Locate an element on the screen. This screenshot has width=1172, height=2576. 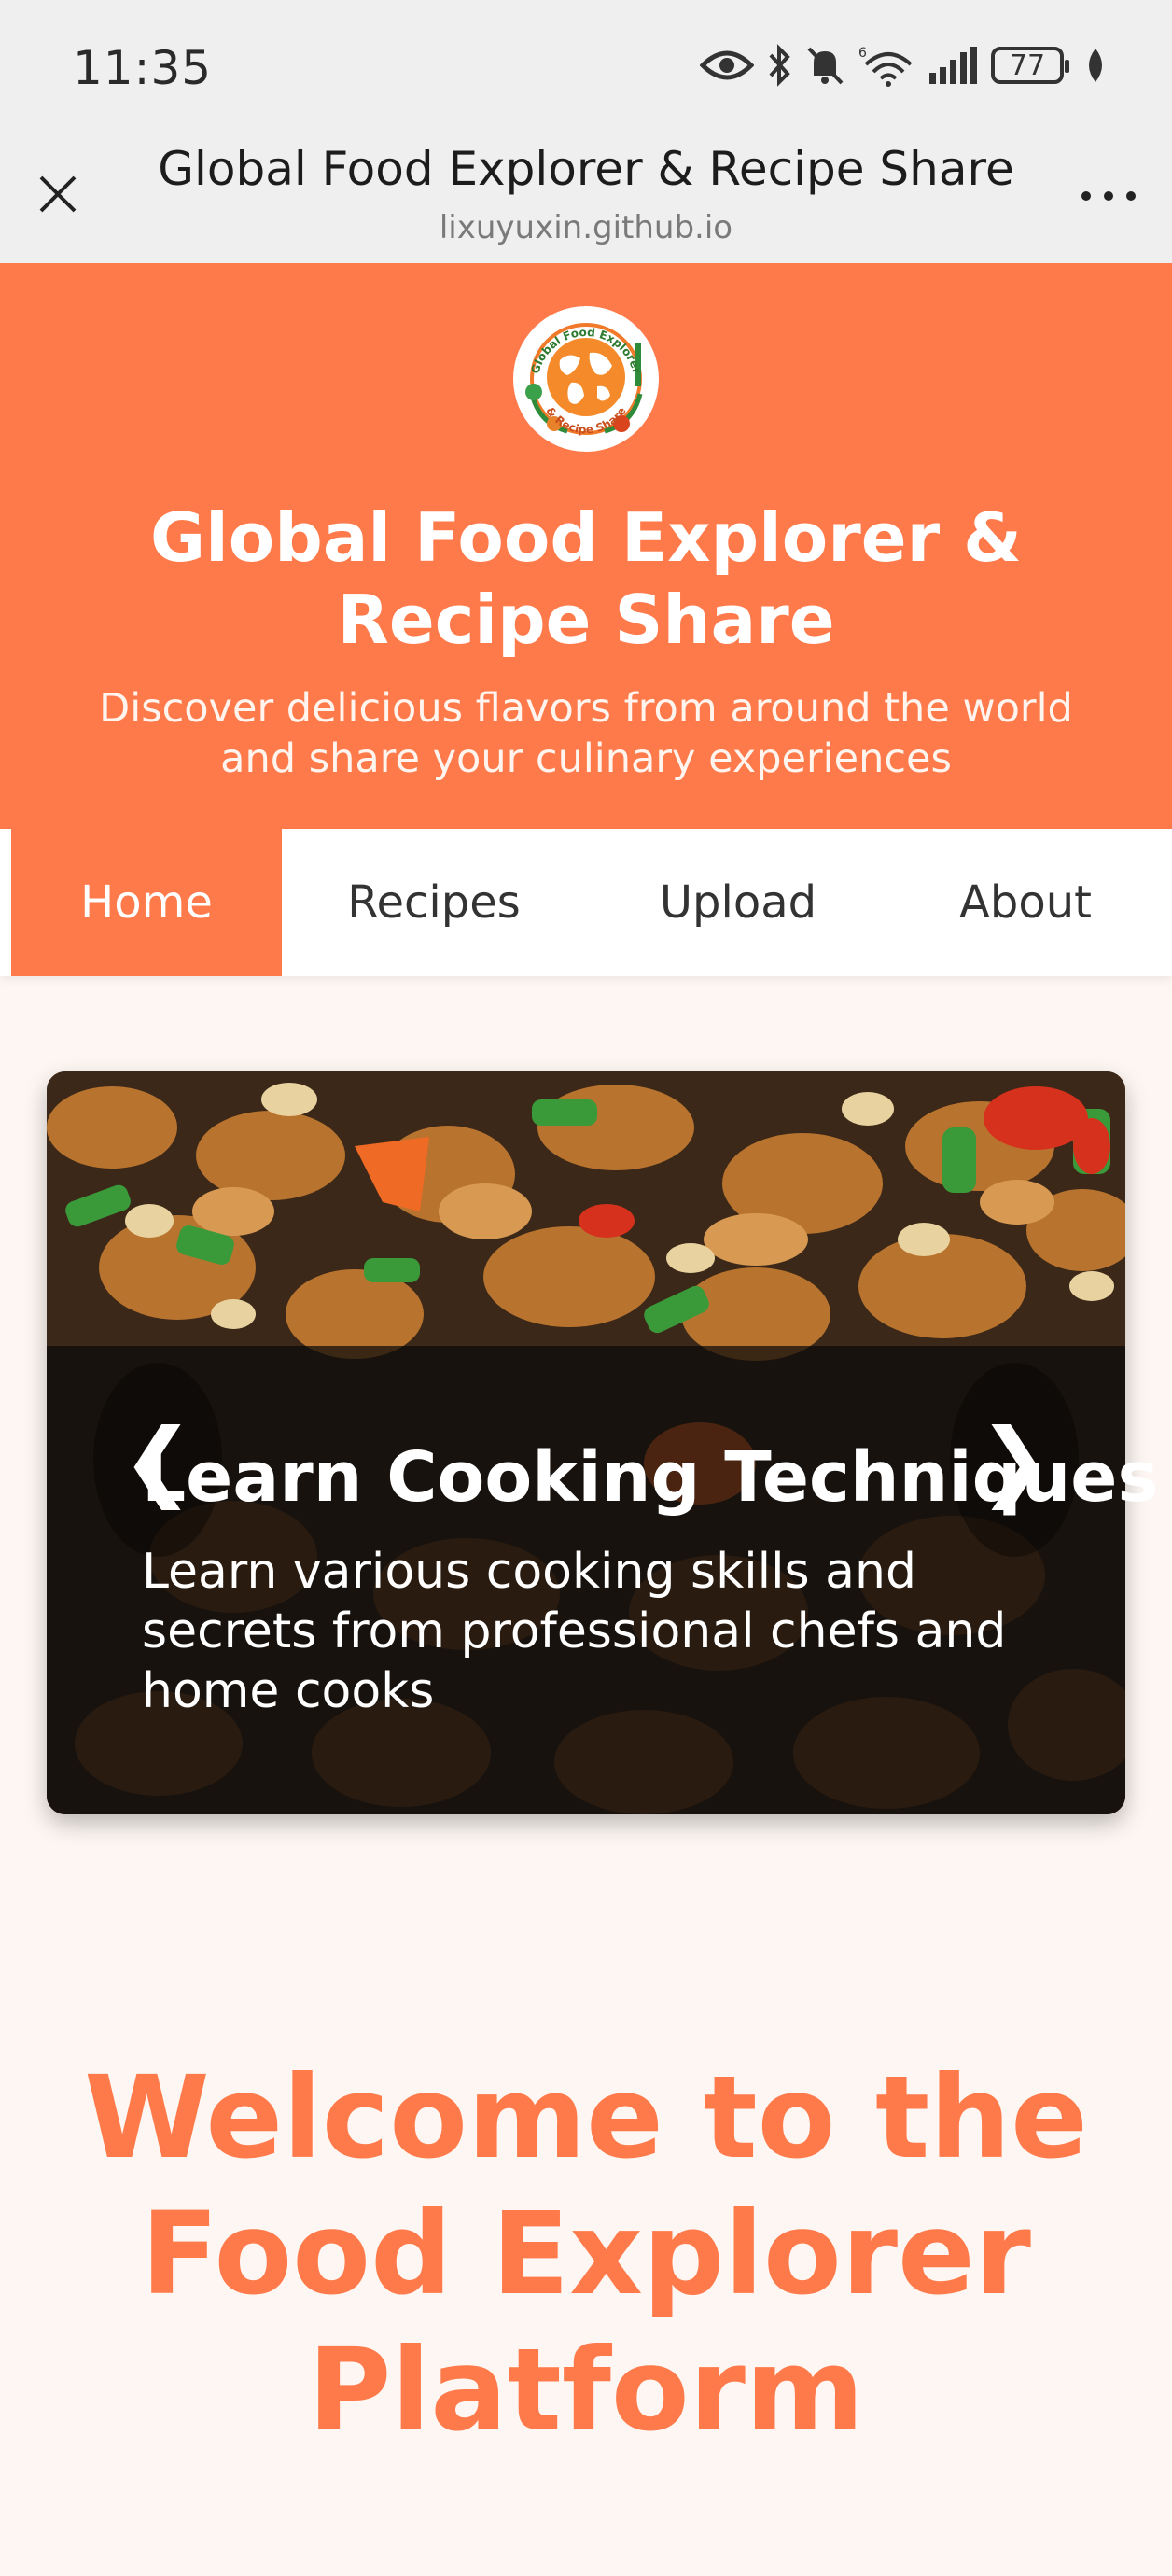
svg-text: 6 is located at coordinates (862, 53).